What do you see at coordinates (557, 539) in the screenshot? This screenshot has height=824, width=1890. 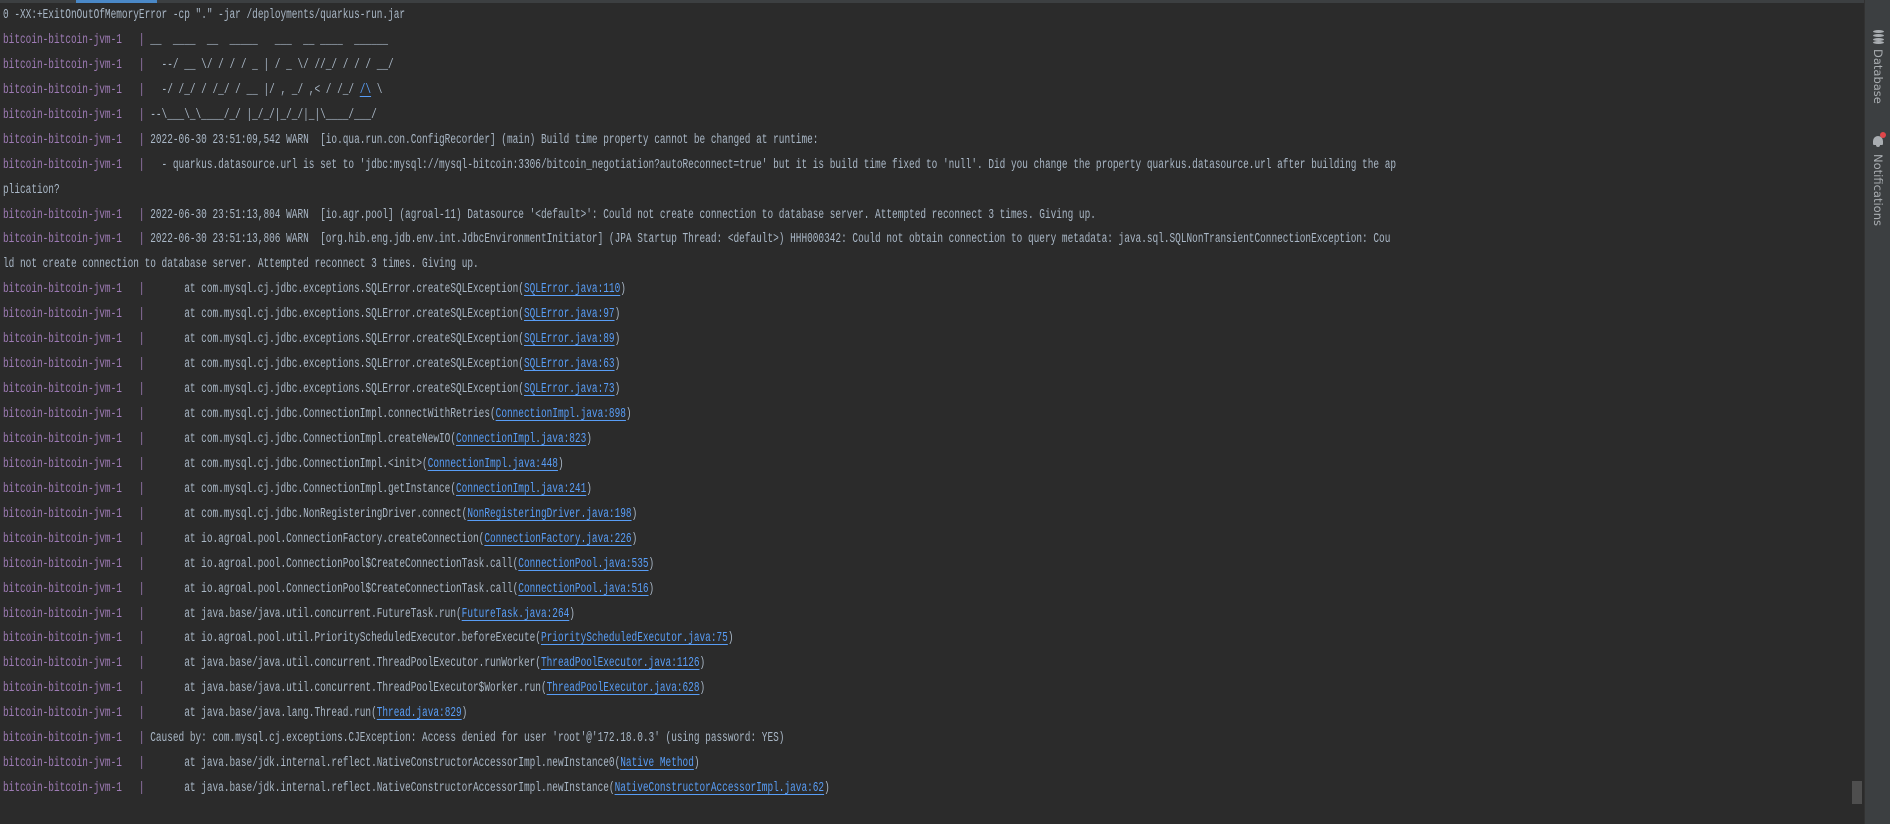 I see `source-link: ConnectionFactory.java:226` at bounding box center [557, 539].